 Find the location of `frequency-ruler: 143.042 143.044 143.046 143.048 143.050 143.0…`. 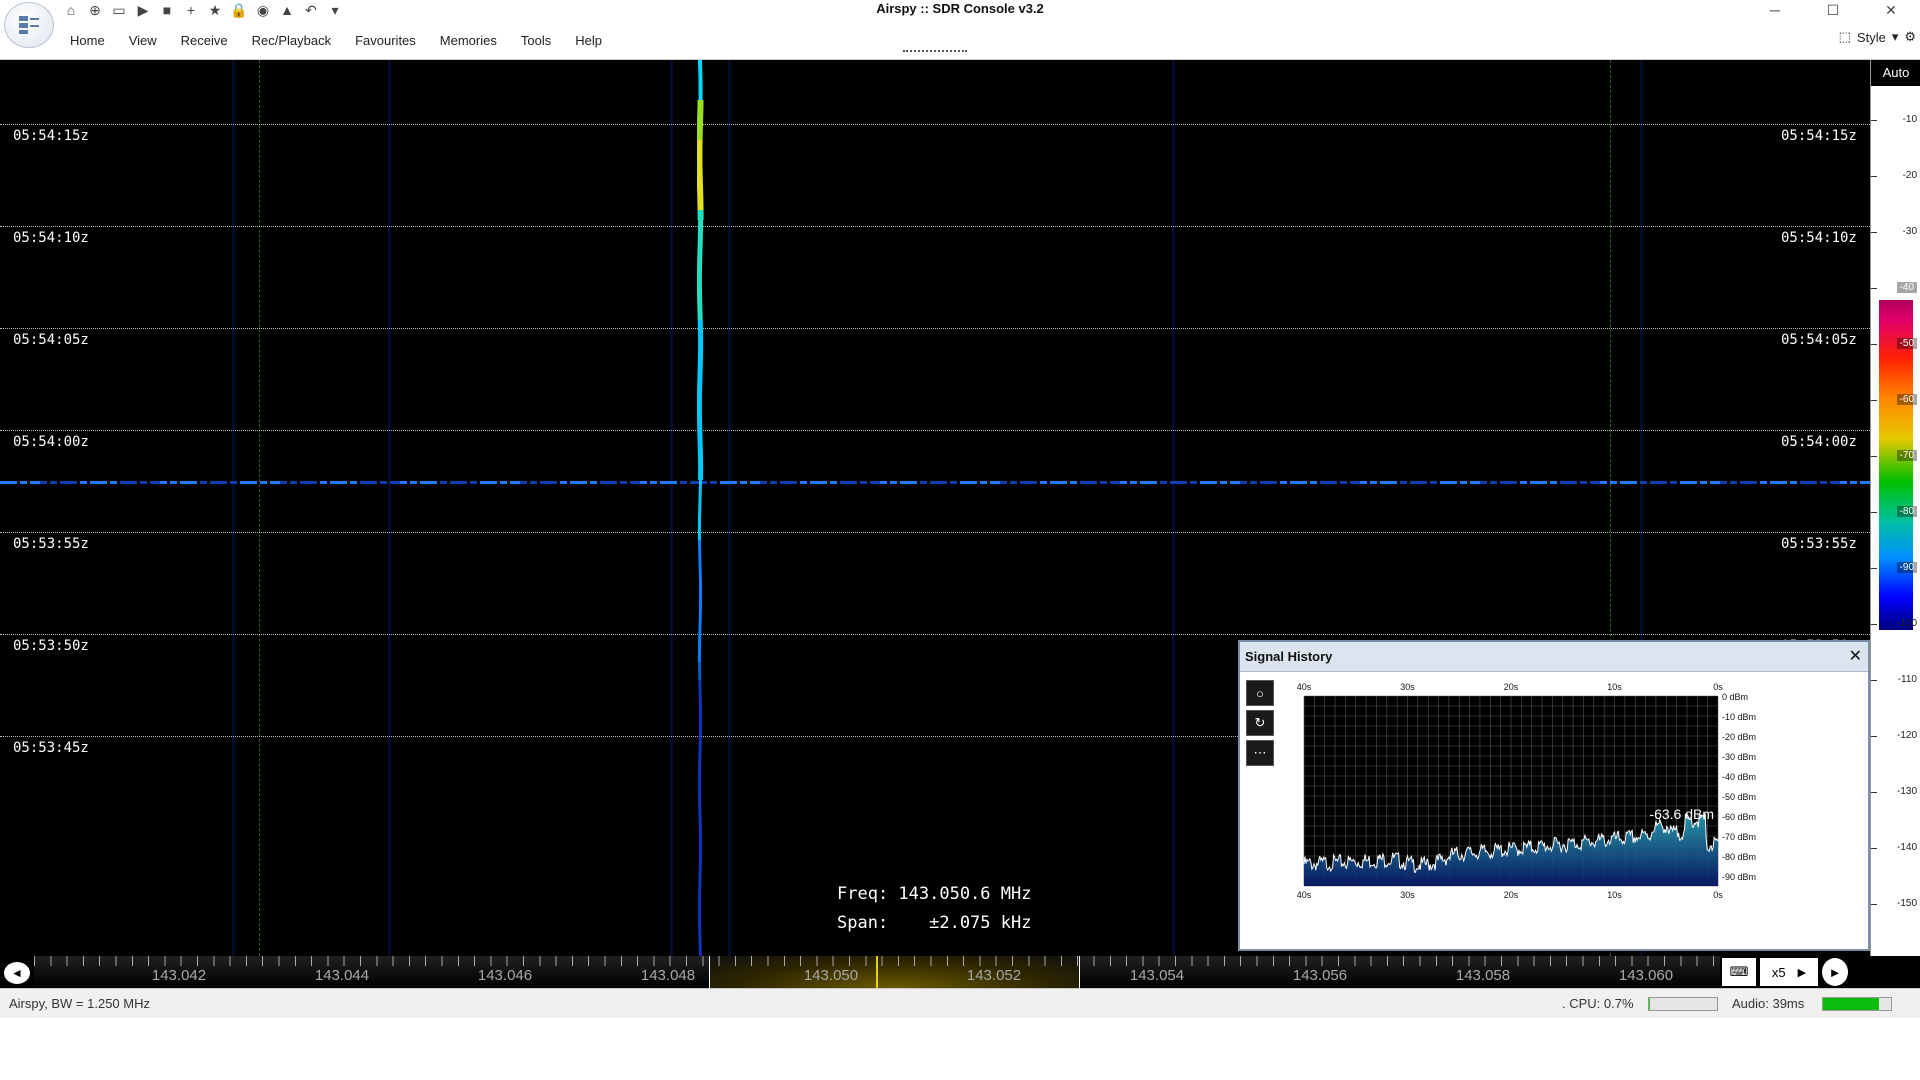

frequency-ruler: 143.042 143.044 143.046 143.048 143.050 143.0… is located at coordinates (877, 972).